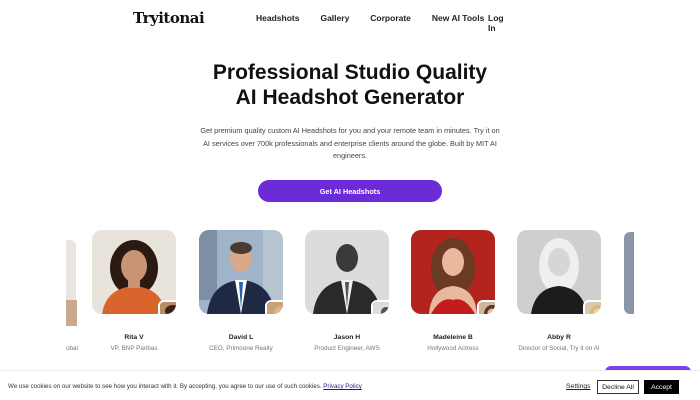  I want to click on title-line-2: AI Headshot Generator, so click(350, 97).